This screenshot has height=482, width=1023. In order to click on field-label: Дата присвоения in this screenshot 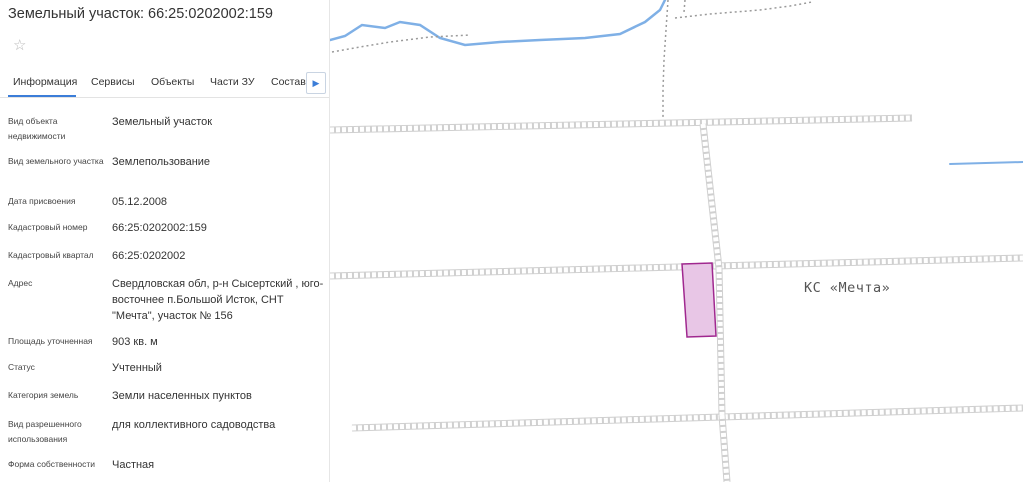, I will do `click(42, 201)`.